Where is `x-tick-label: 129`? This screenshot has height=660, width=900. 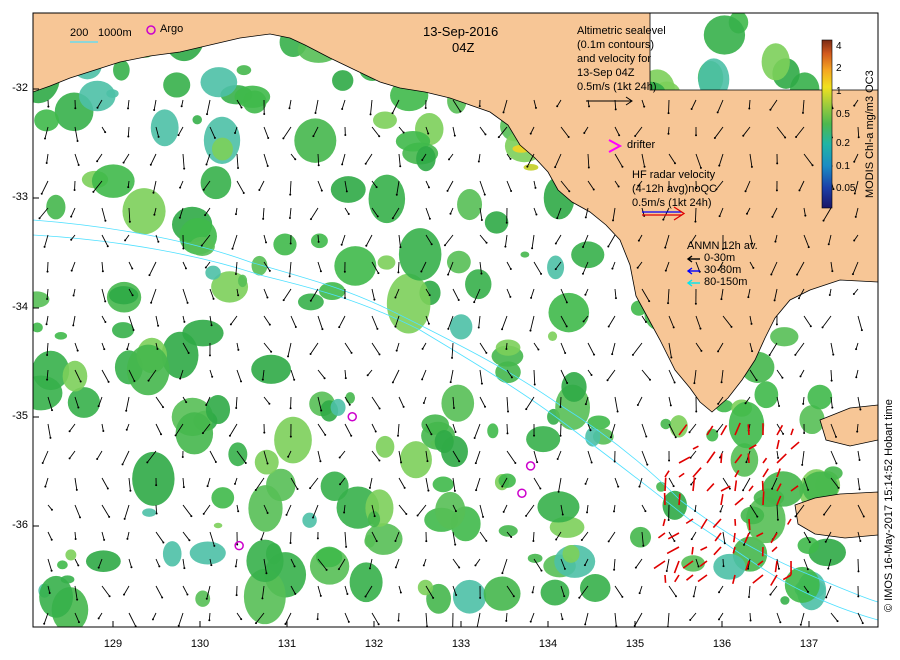 x-tick-label: 129 is located at coordinates (113, 644).